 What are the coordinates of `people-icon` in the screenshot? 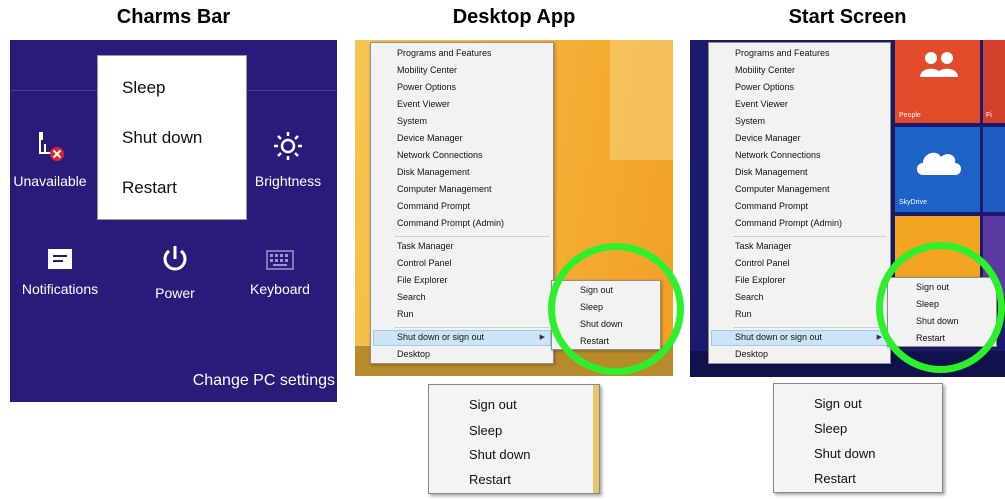 It's located at (939, 64).